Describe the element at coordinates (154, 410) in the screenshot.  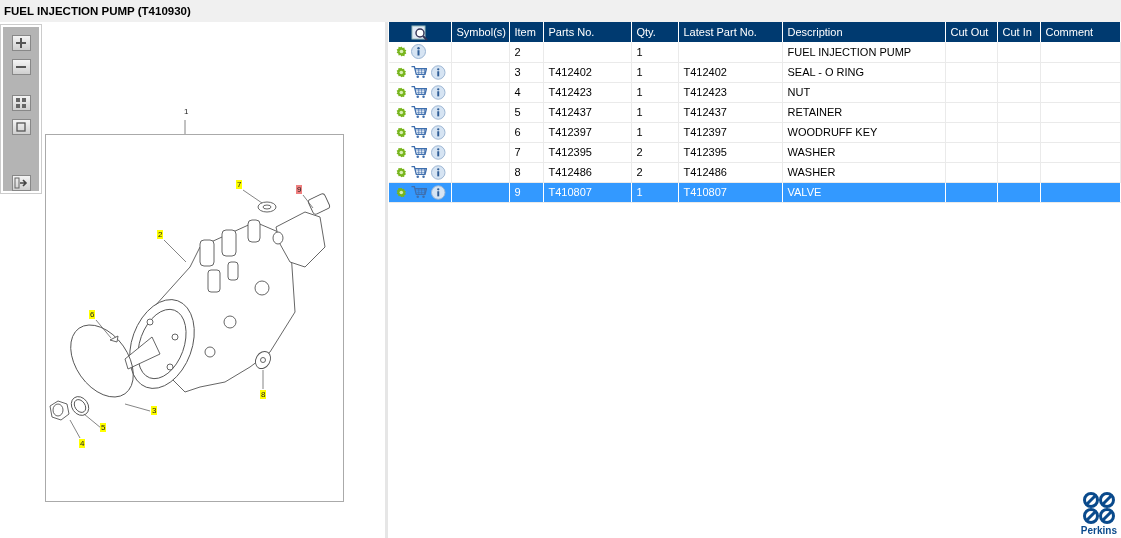
I see `callout-tag: 3` at that location.